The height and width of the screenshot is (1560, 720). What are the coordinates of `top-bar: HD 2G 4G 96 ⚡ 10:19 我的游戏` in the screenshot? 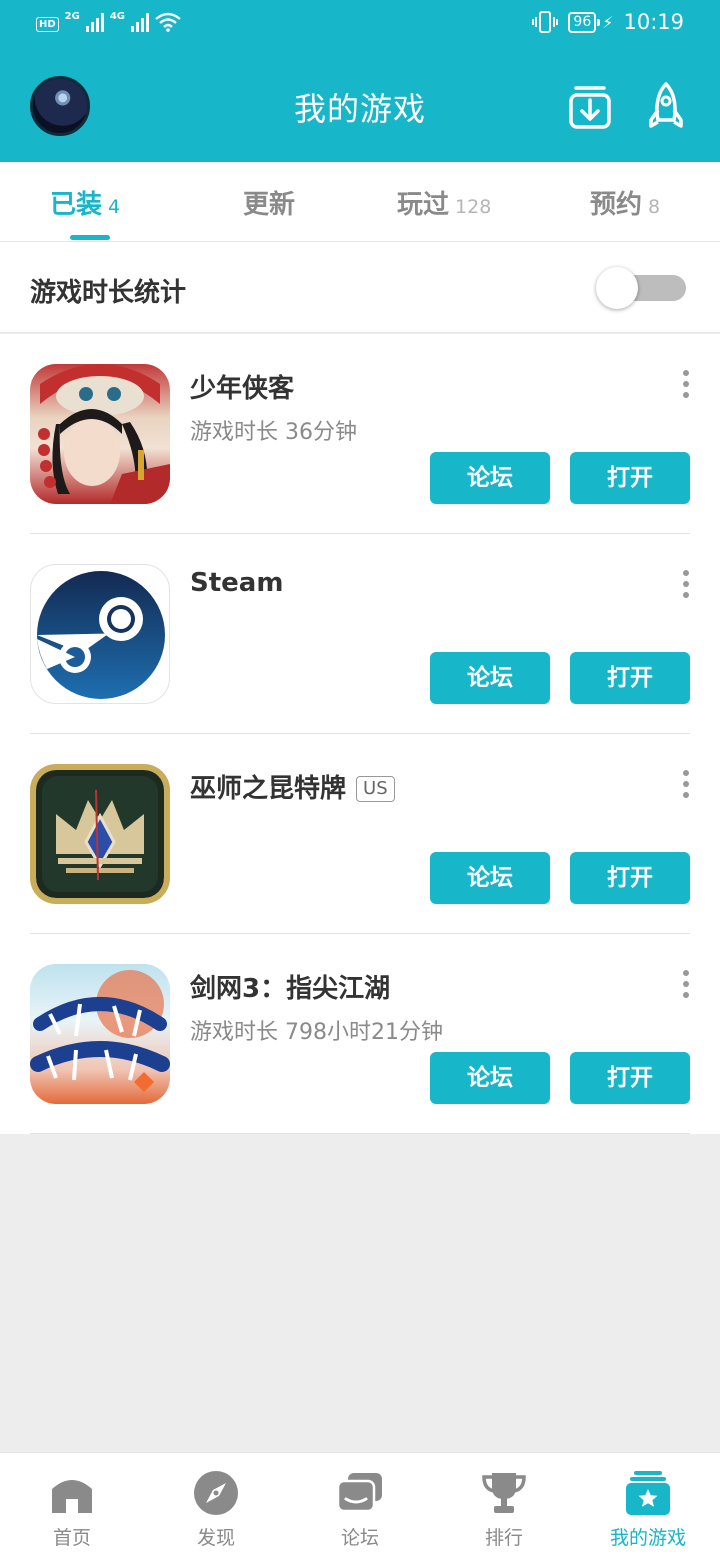 It's located at (360, 81).